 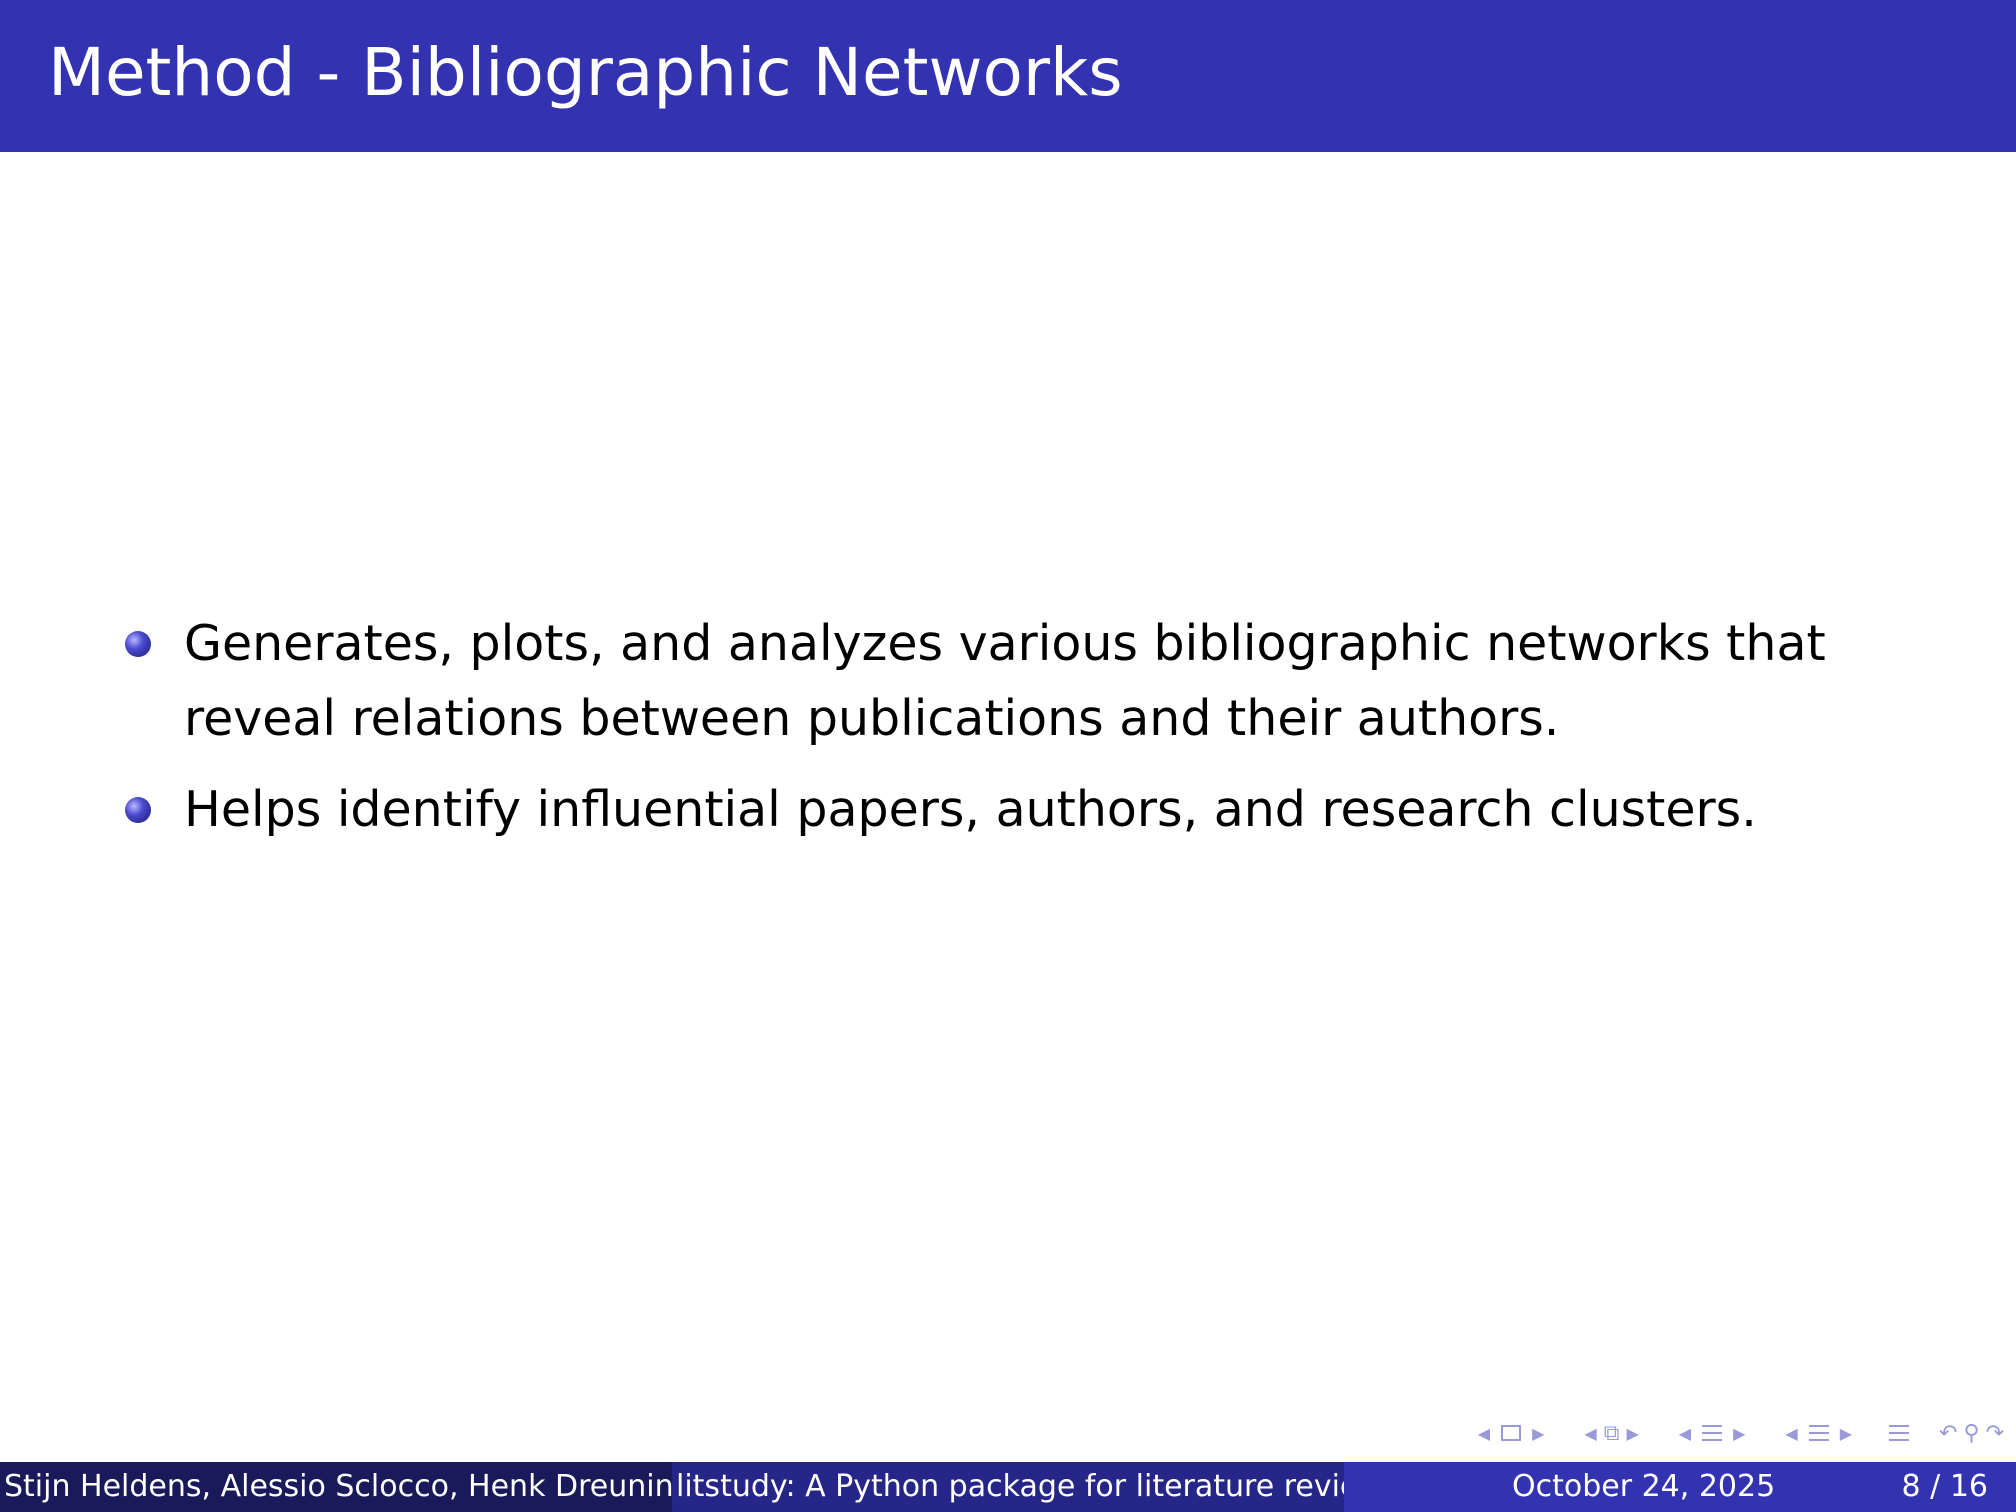 What do you see at coordinates (1538, 1433) in the screenshot?
I see `next-frame-icon: ▶` at bounding box center [1538, 1433].